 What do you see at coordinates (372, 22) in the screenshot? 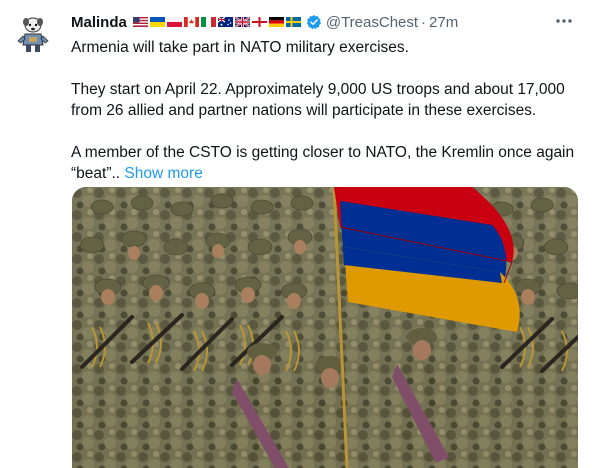
I see `user-handle: @TreasChest` at bounding box center [372, 22].